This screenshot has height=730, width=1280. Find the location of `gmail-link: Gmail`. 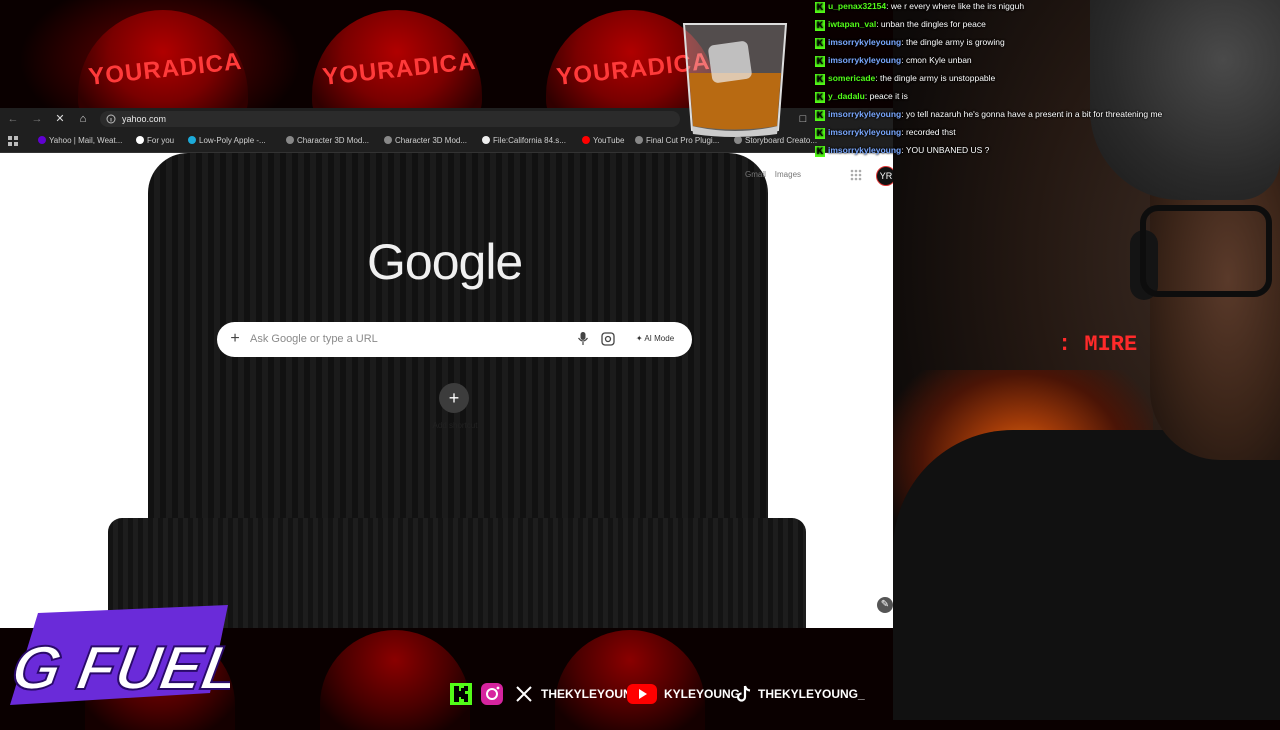

gmail-link: Gmail is located at coordinates (755, 174).